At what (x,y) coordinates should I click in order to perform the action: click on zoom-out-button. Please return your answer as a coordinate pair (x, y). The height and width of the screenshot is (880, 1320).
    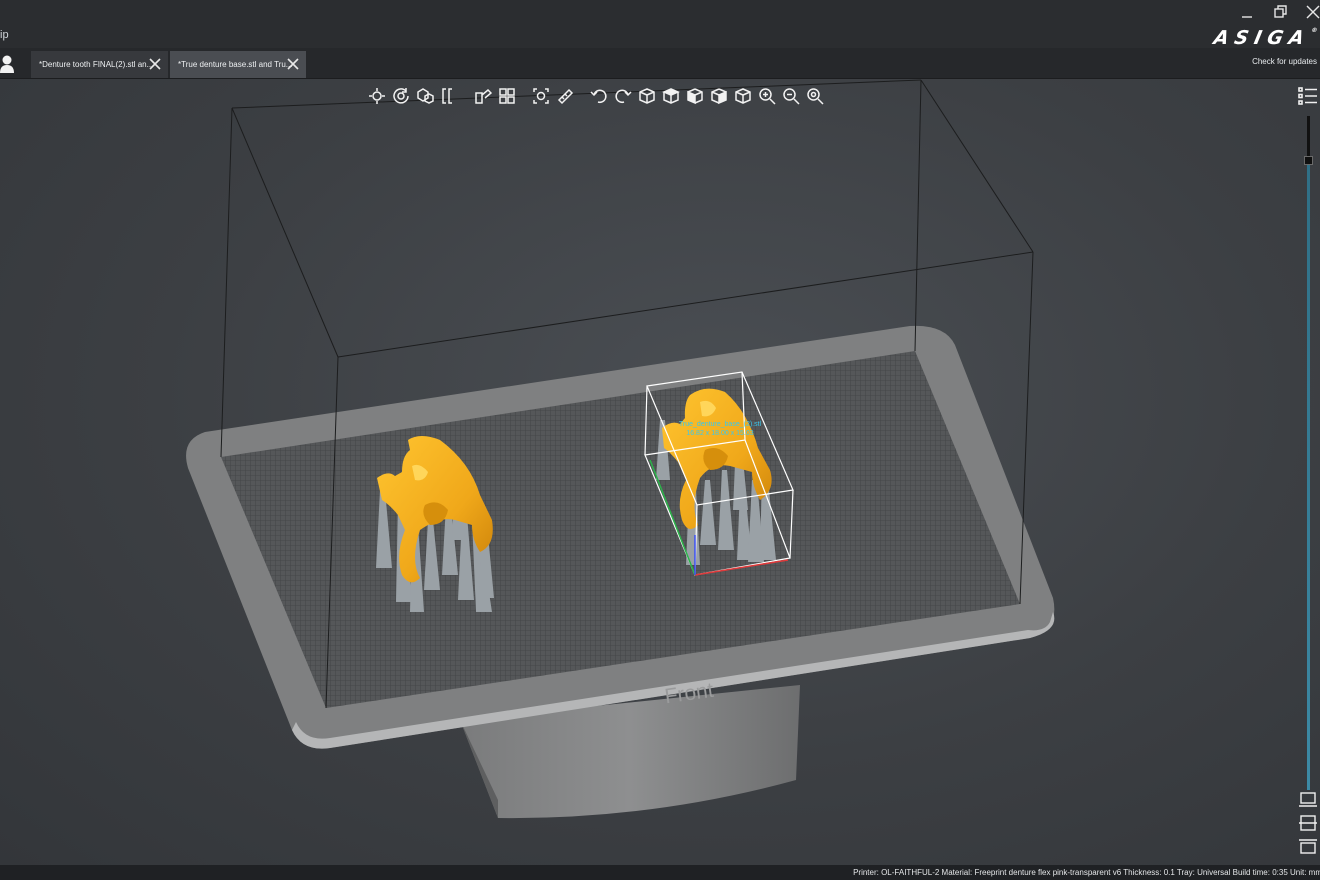
    Looking at the image, I should click on (791, 96).